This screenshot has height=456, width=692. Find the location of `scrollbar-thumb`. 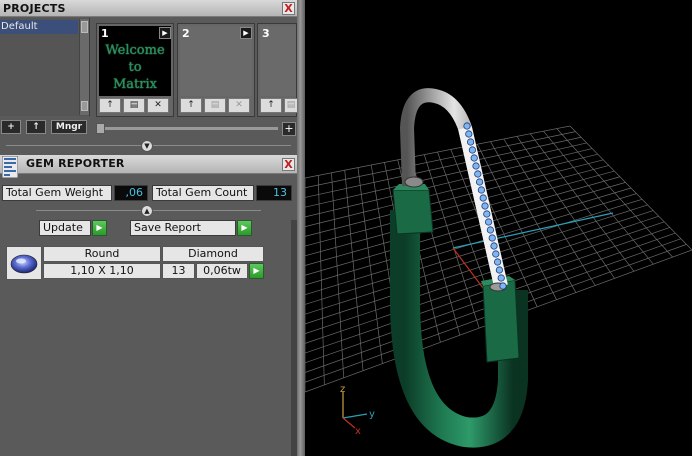

scrollbar-thumb is located at coordinates (84, 27).